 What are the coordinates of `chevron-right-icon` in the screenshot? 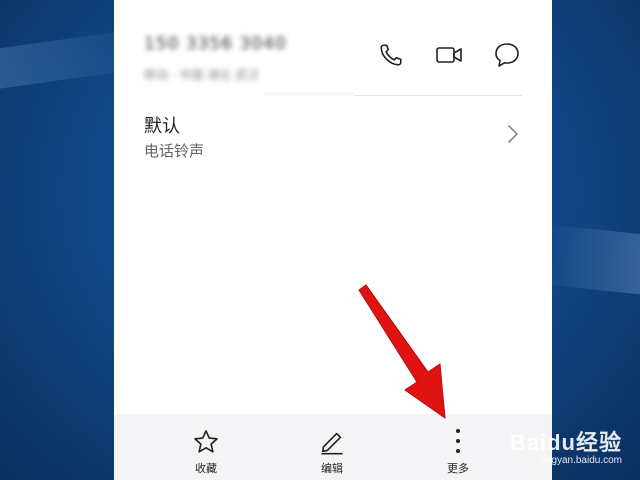 It's located at (513, 136).